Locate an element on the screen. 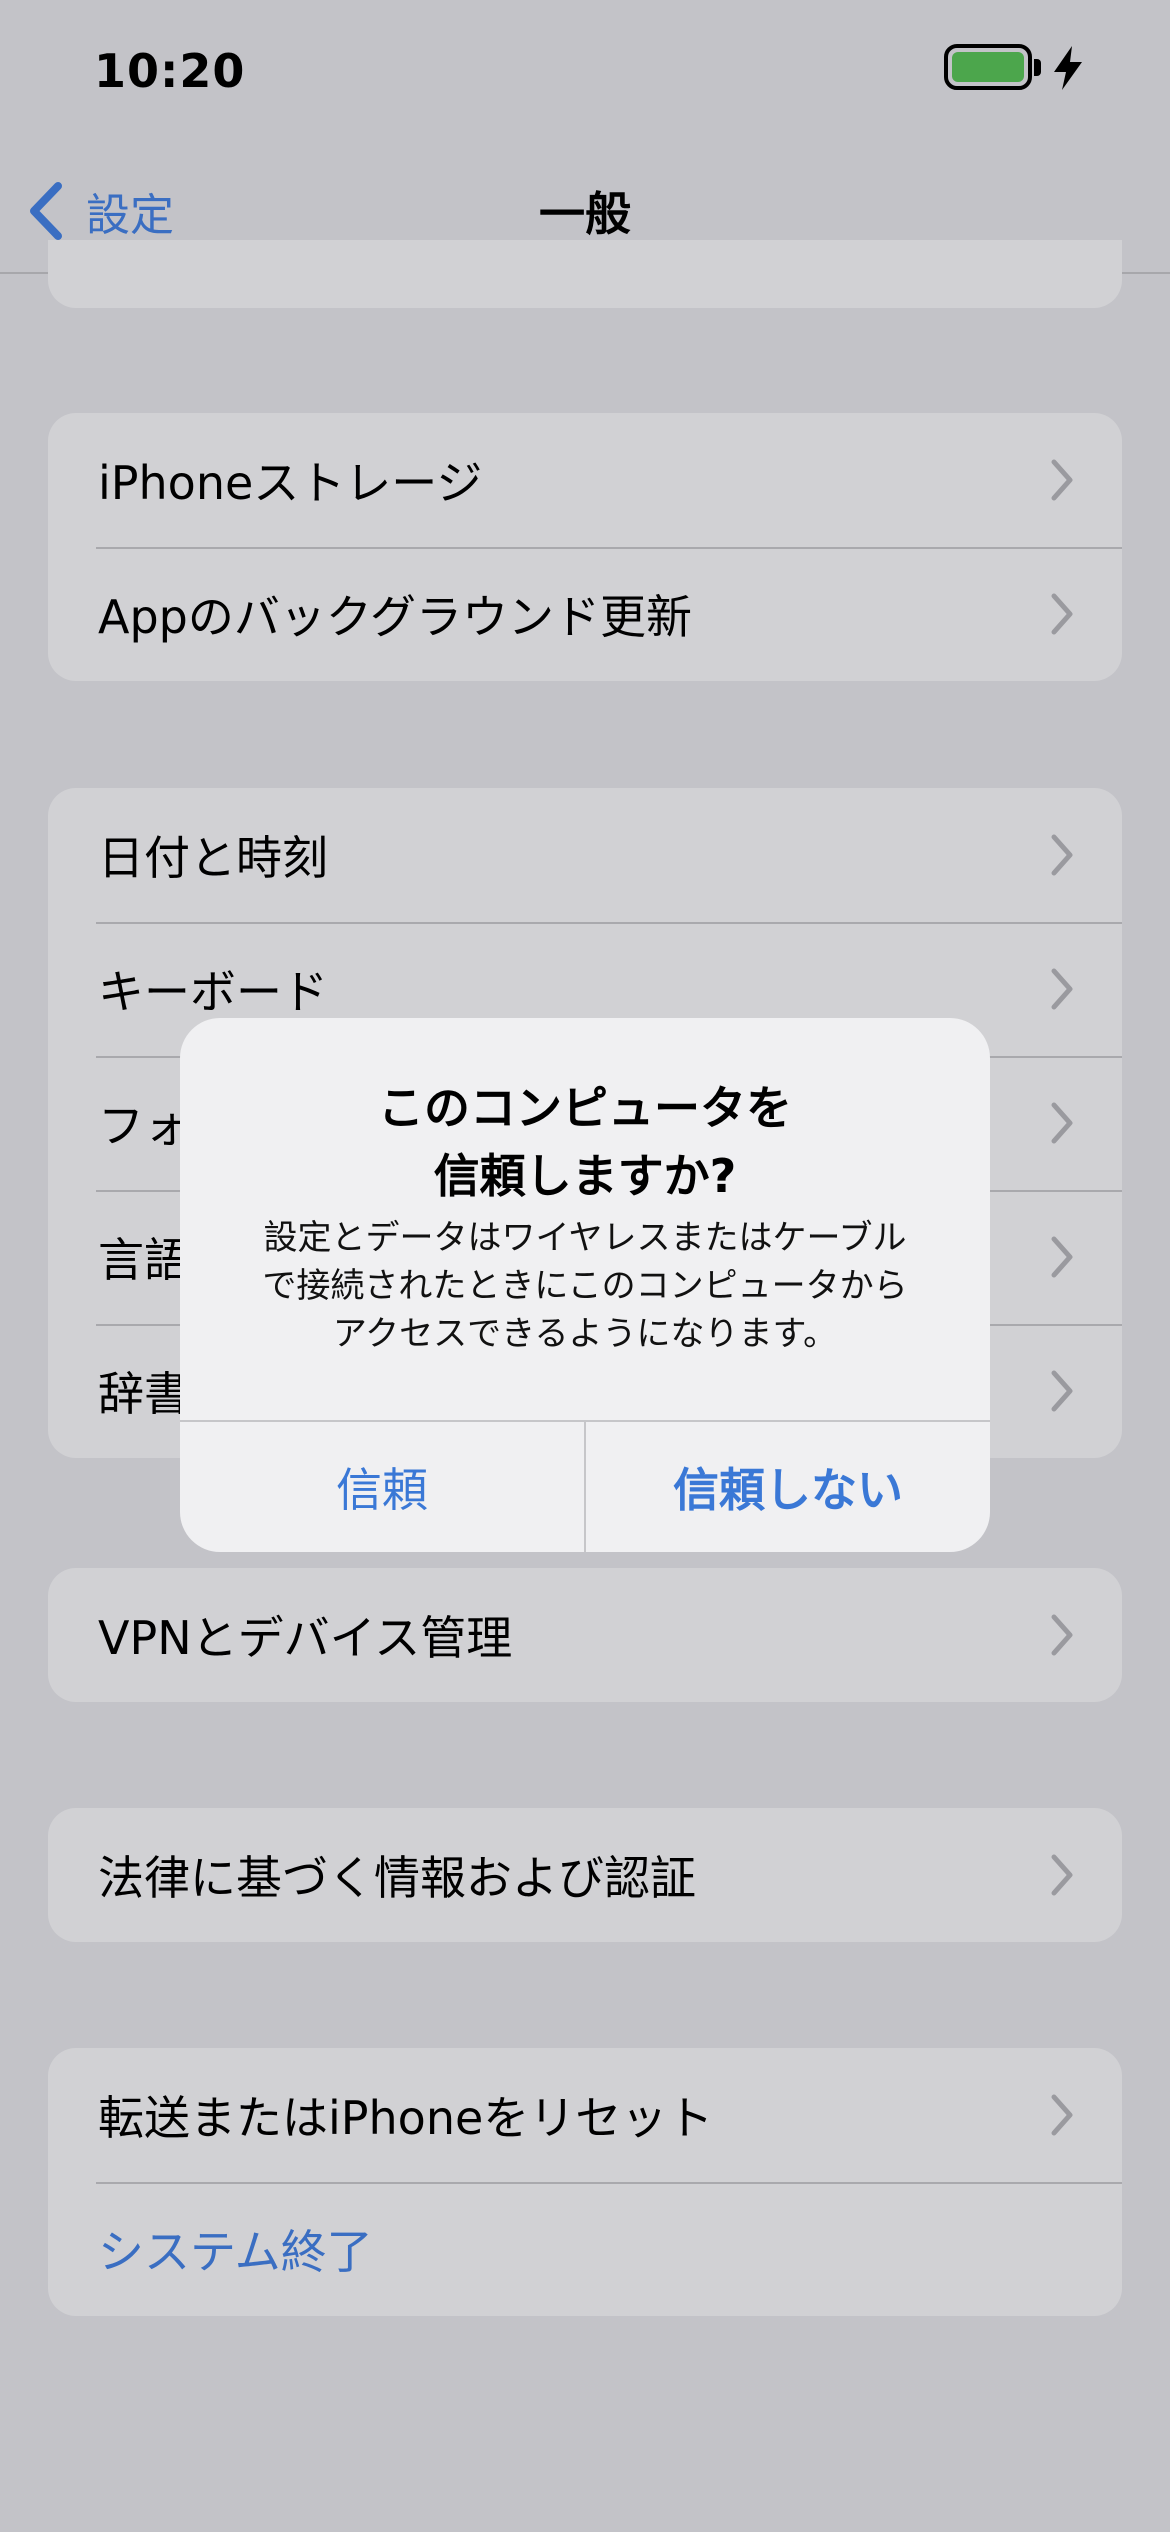  row-date-time: 日付と時刻 is located at coordinates (585, 855).